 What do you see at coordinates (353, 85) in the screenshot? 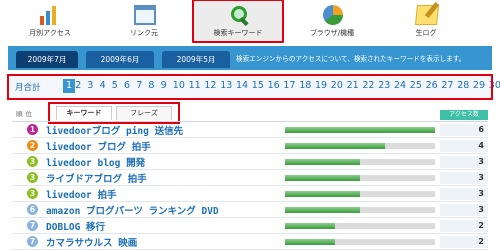
I see `day-link-21: 21` at bounding box center [353, 85].